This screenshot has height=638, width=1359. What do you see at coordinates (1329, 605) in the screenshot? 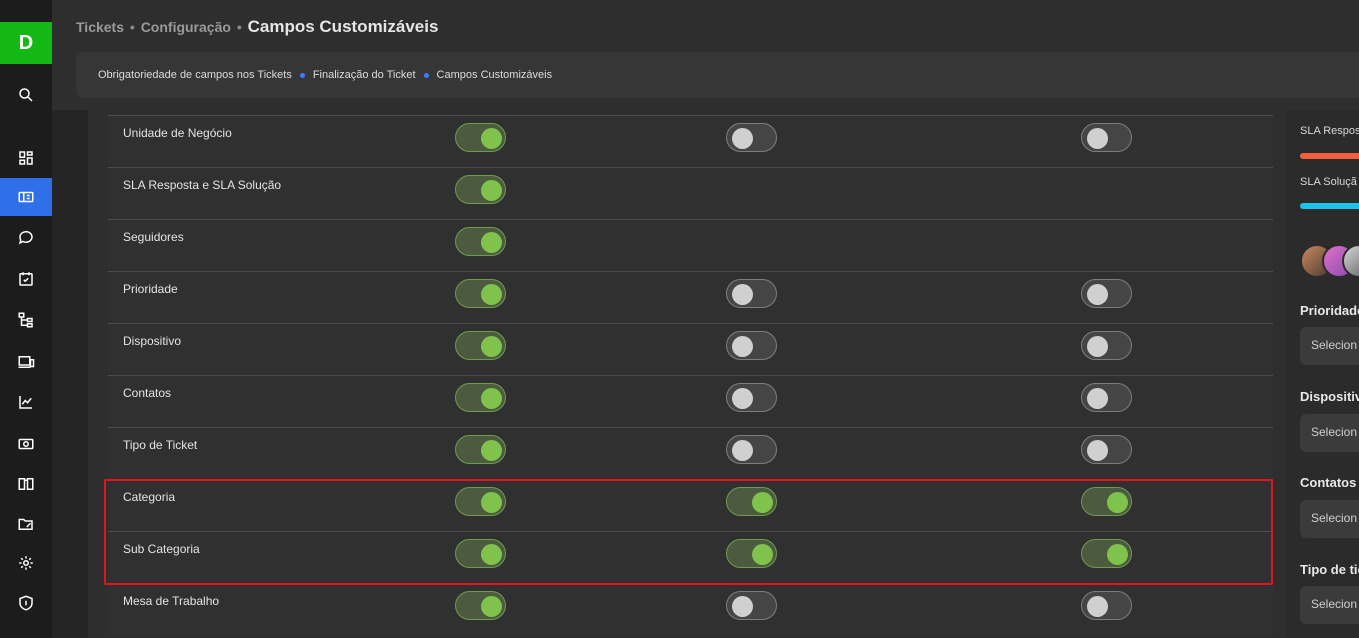
I see `tipo-select: Selecion` at bounding box center [1329, 605].